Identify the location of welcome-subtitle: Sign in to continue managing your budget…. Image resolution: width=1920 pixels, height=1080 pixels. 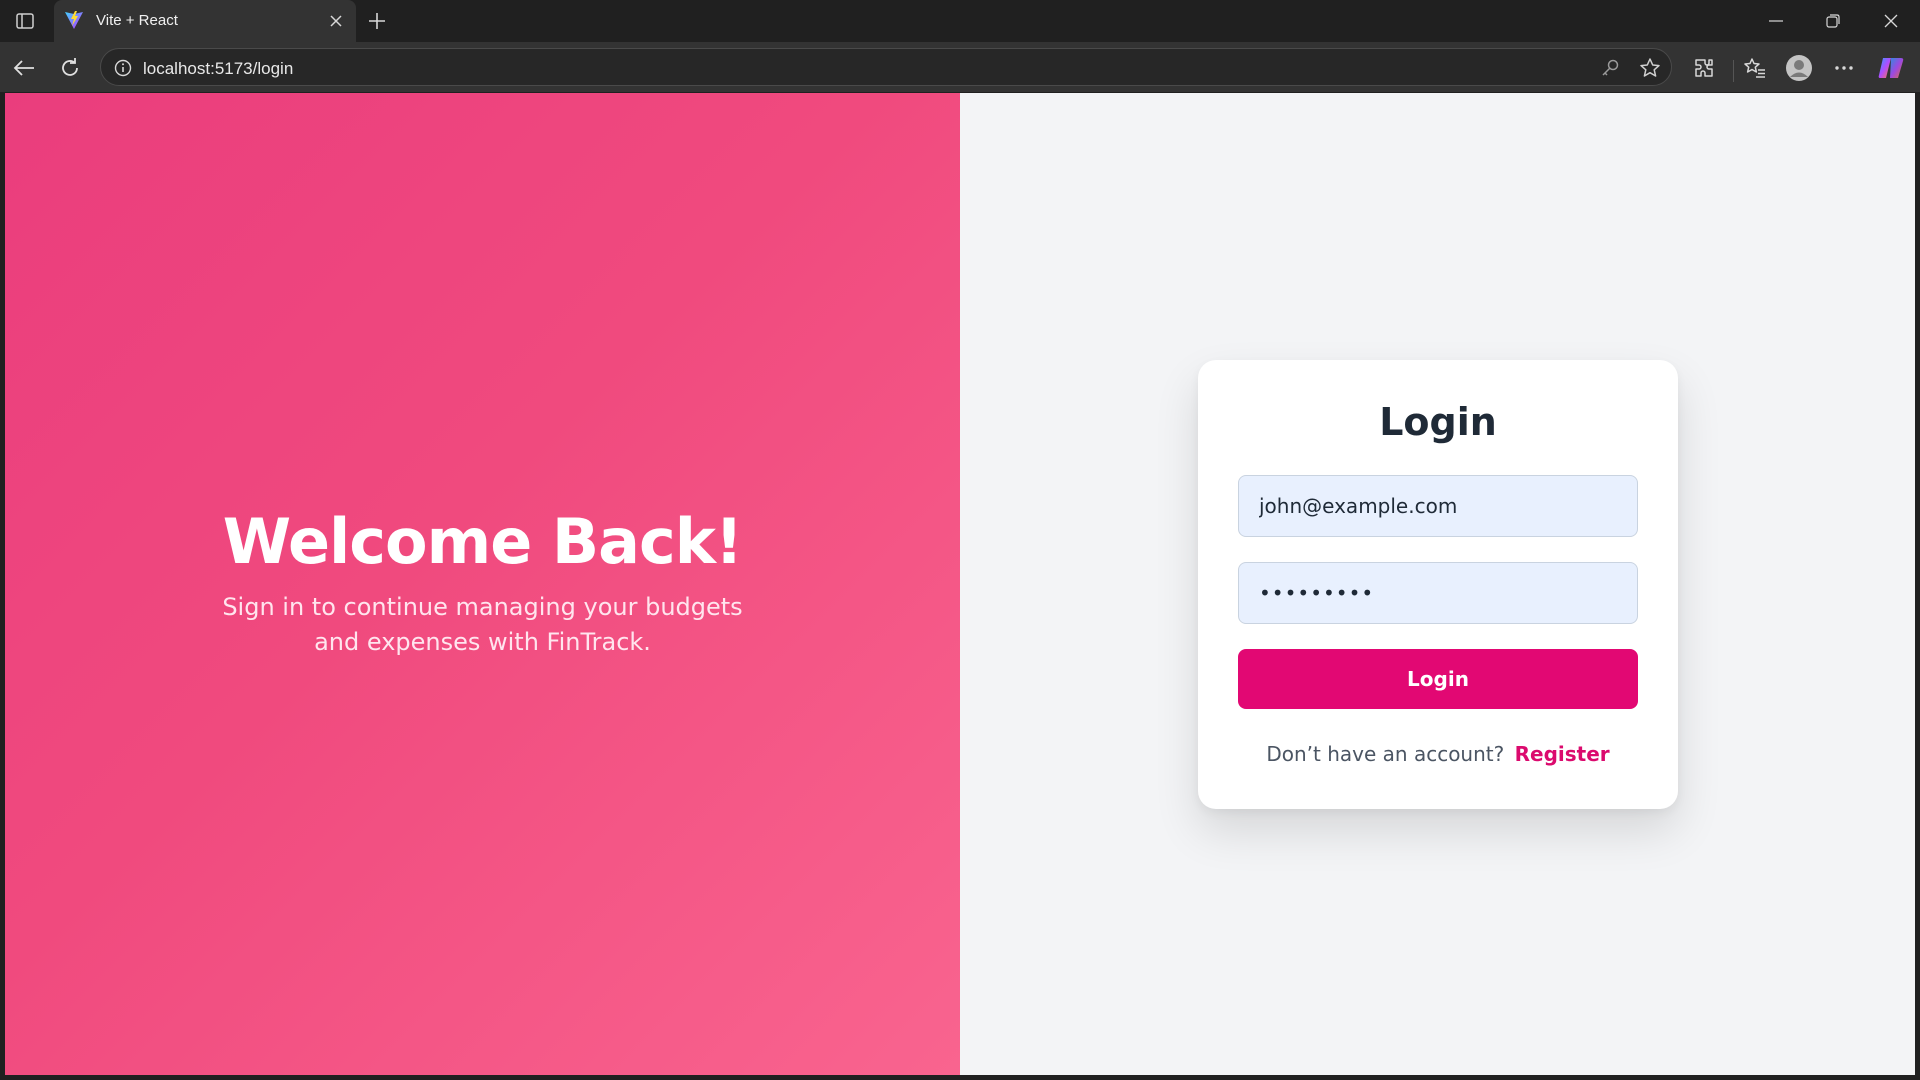
(482, 624).